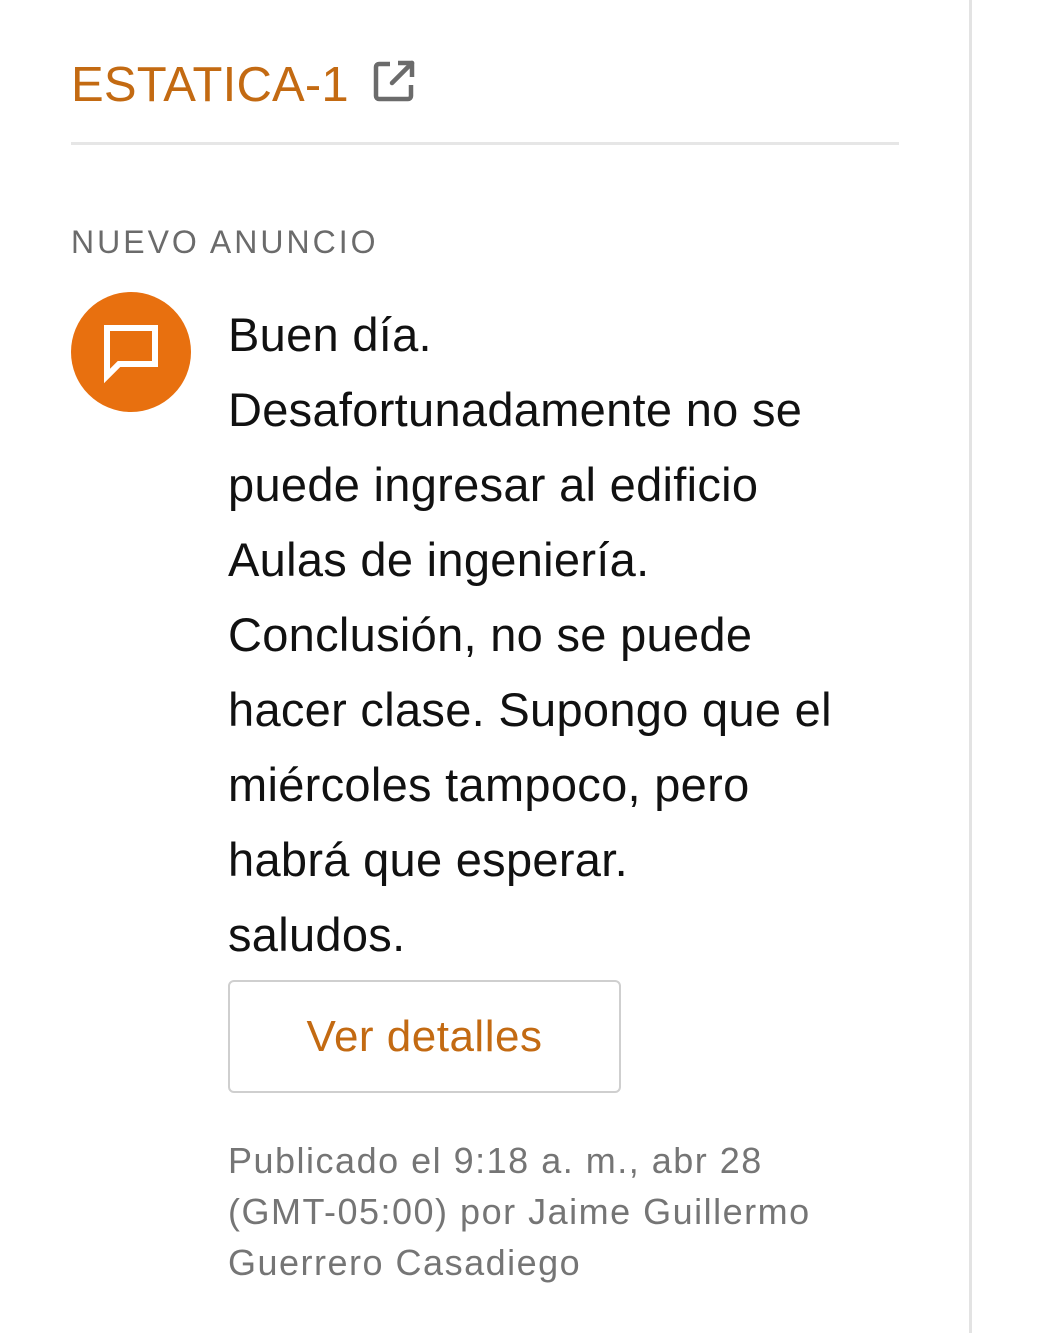 Image resolution: width=1043 pixels, height=1333 pixels. Describe the element at coordinates (489, 784) in the screenshot. I see `announcement-line: miércoles tampoco, pero` at that location.